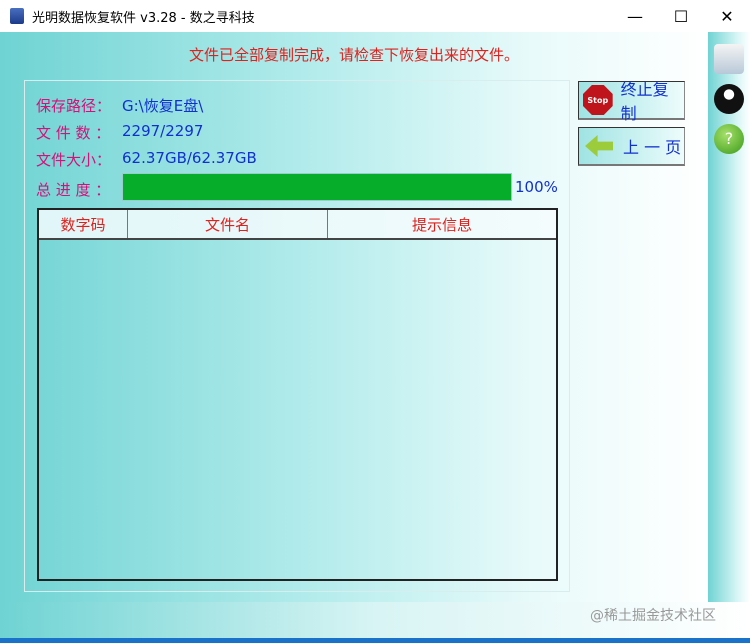 Image resolution: width=750 pixels, height=643 pixels. Describe the element at coordinates (74, 160) in the screenshot. I see `file-size-label: 文件大小：` at that location.